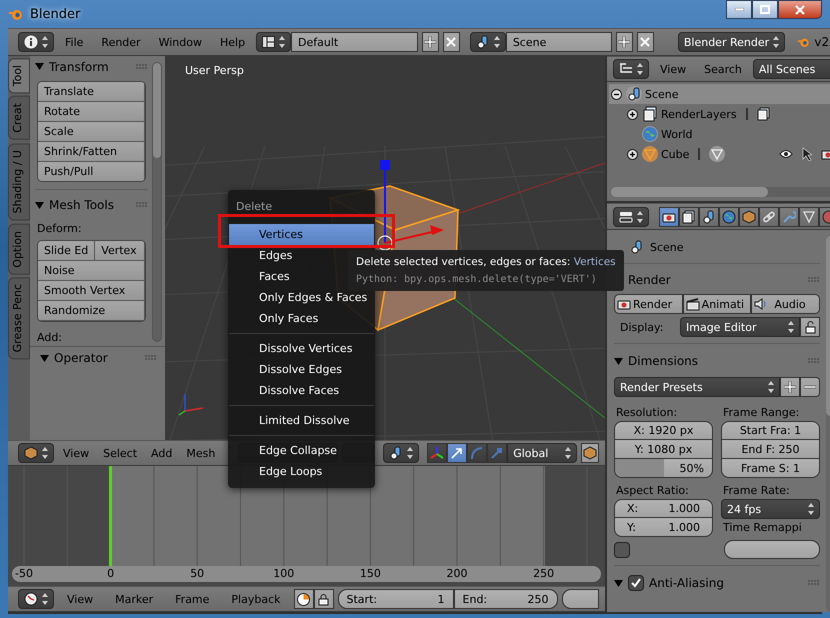 Image resolution: width=830 pixels, height=618 pixels. What do you see at coordinates (807, 154) in the screenshot?
I see `cursor-arrow-icon` at bounding box center [807, 154].